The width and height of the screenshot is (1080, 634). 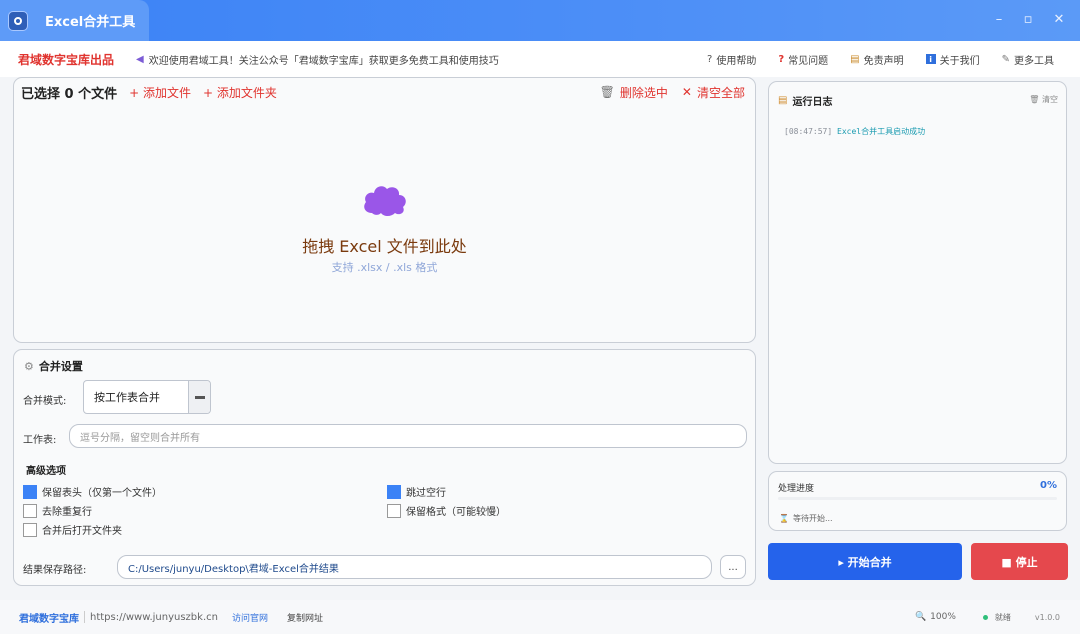 What do you see at coordinates (69, 94) in the screenshot?
I see `selected-count: 已选择 0 个文件` at bounding box center [69, 94].